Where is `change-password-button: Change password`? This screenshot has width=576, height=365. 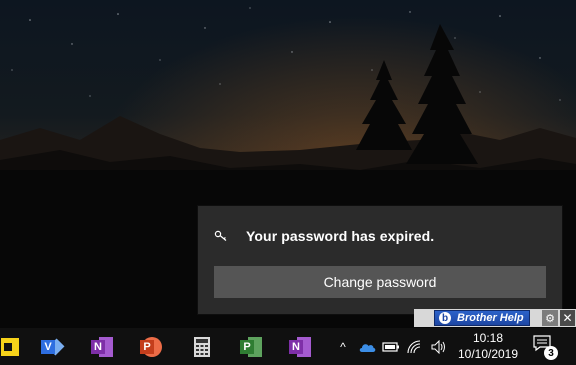 change-password-button: Change password is located at coordinates (380, 282).